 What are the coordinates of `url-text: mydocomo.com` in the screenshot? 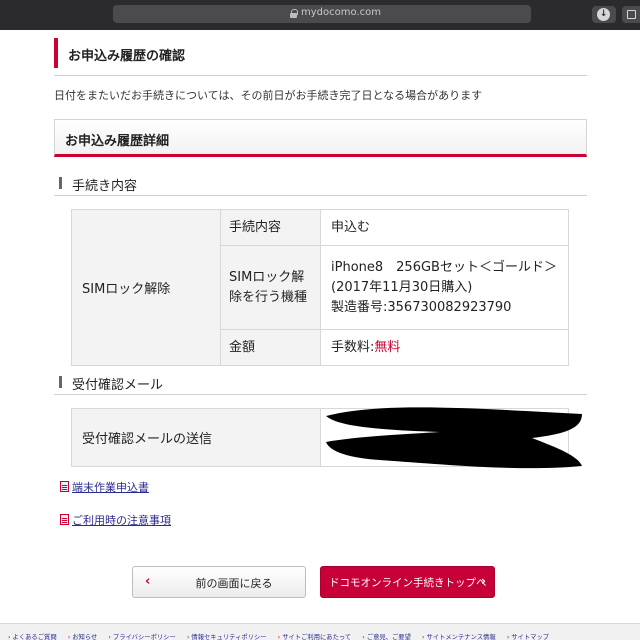 It's located at (341, 12).